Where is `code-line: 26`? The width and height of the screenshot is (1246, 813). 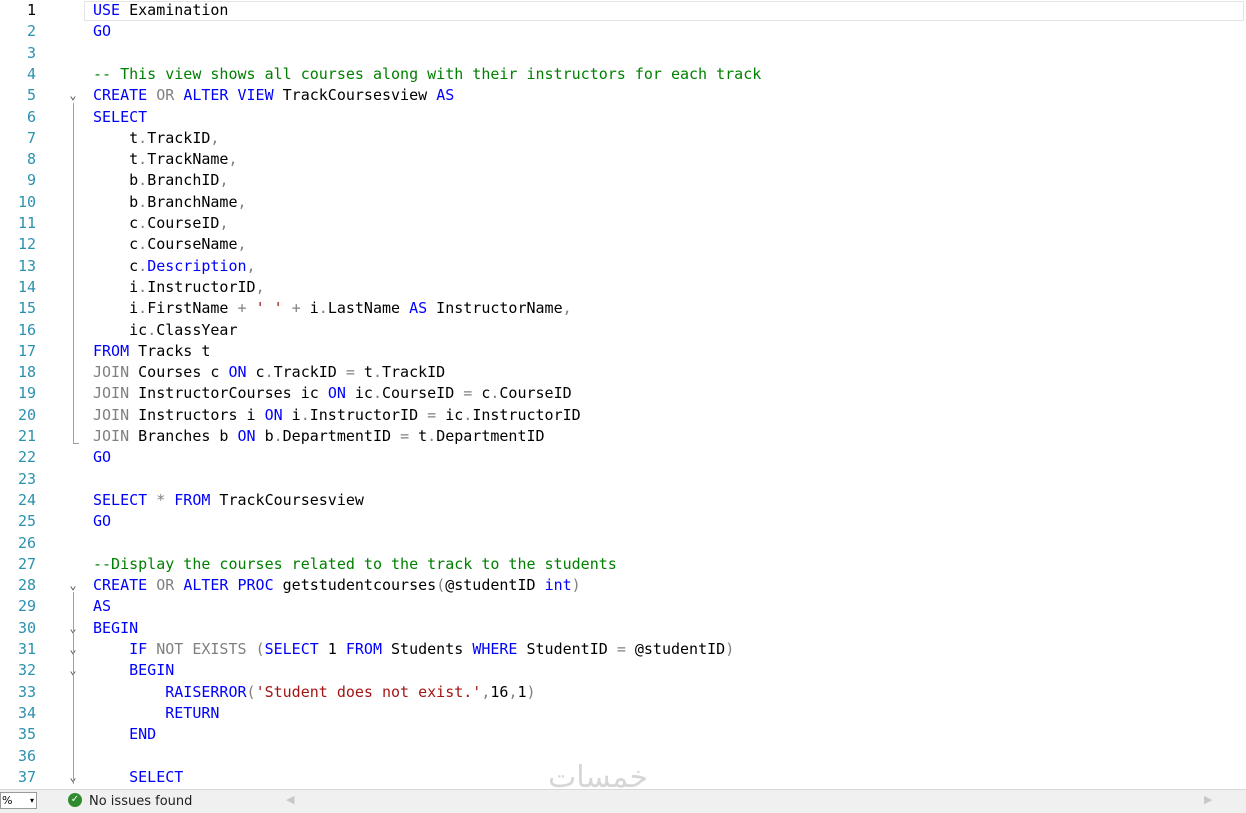
code-line: 26 is located at coordinates (623, 543).